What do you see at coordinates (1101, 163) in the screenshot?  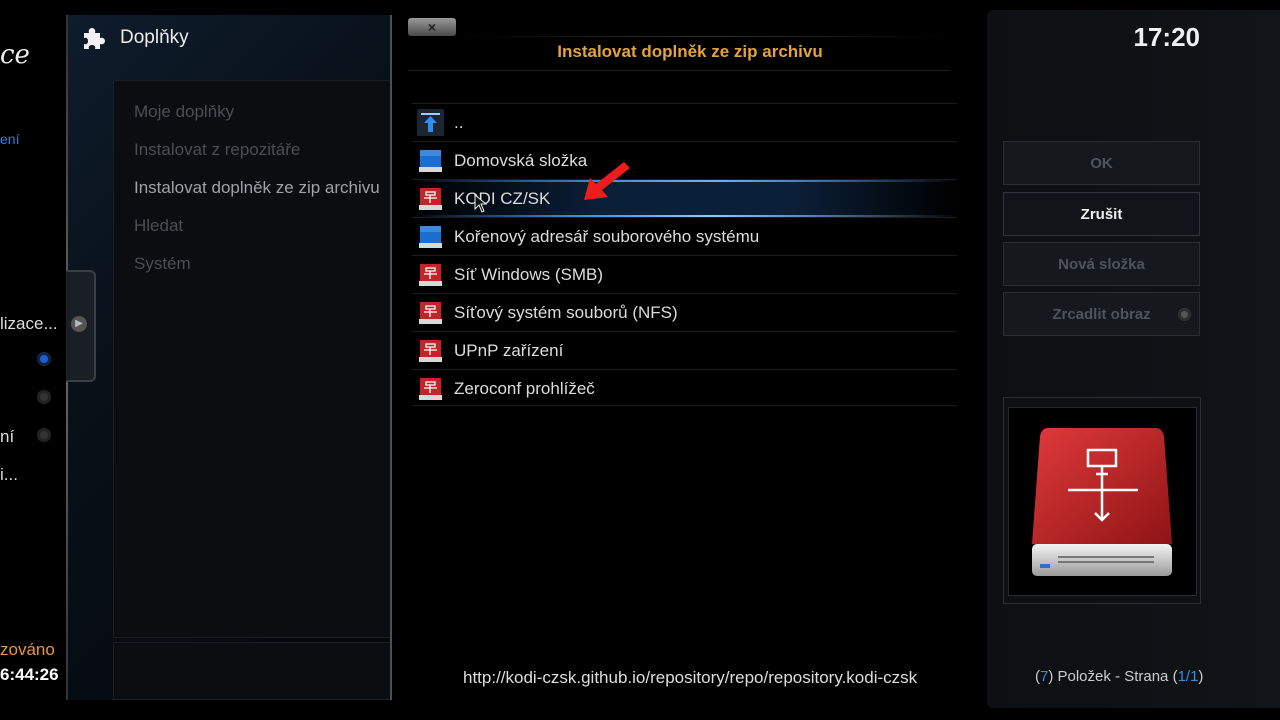 I see `ok-button: OK` at bounding box center [1101, 163].